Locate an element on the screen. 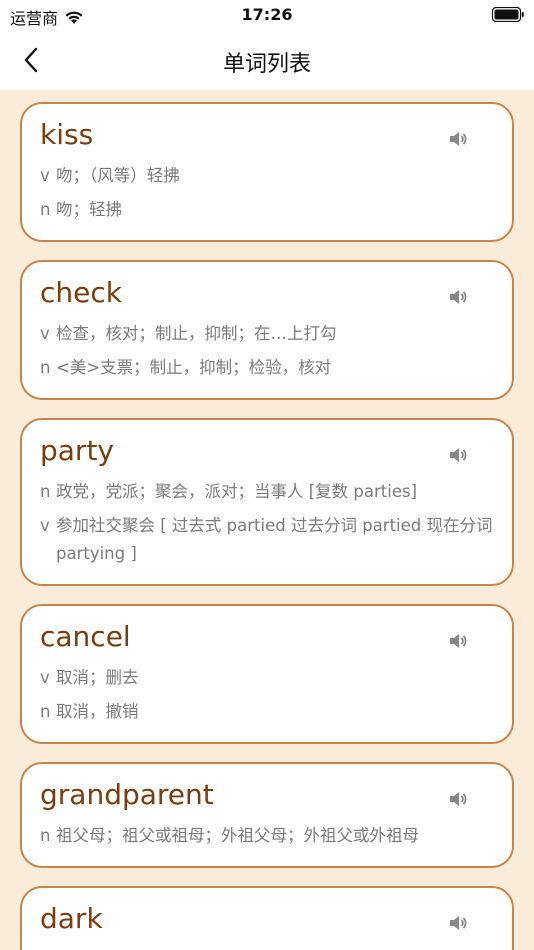  definition-row: v 吻；（风等）轻拂 is located at coordinates (267, 176).